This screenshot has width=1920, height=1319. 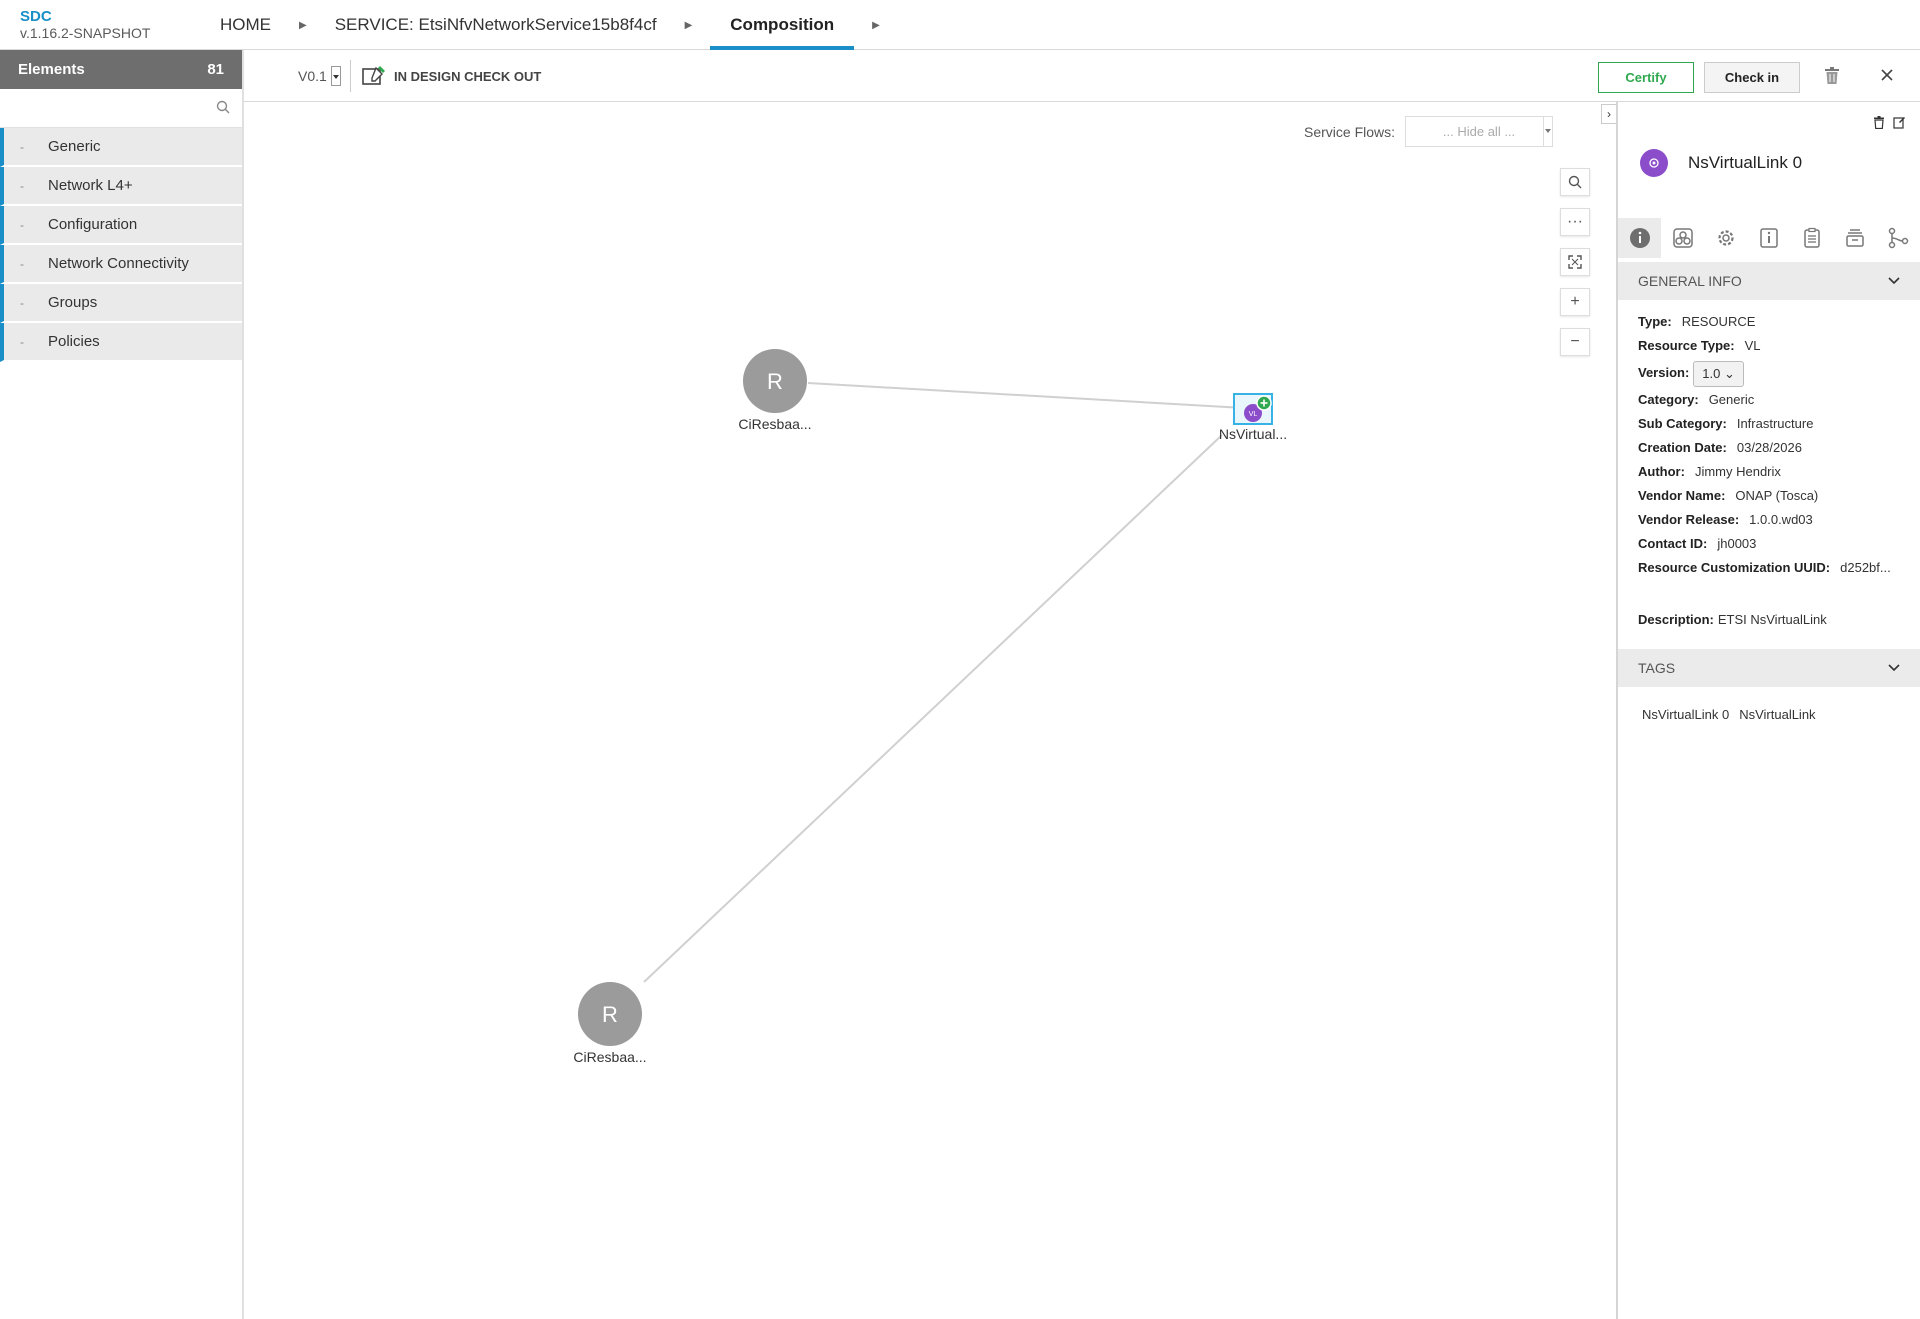 What do you see at coordinates (245, 25) in the screenshot?
I see `breadcrumb-home: HOME` at bounding box center [245, 25].